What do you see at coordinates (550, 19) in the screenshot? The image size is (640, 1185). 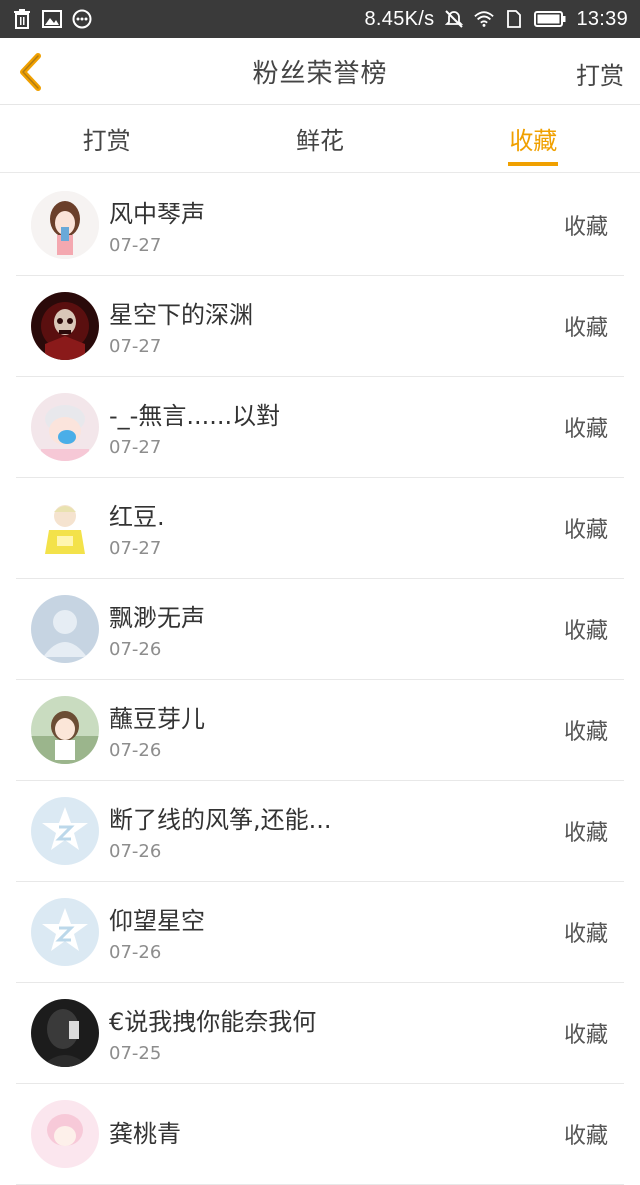 I see `battery-icon` at bounding box center [550, 19].